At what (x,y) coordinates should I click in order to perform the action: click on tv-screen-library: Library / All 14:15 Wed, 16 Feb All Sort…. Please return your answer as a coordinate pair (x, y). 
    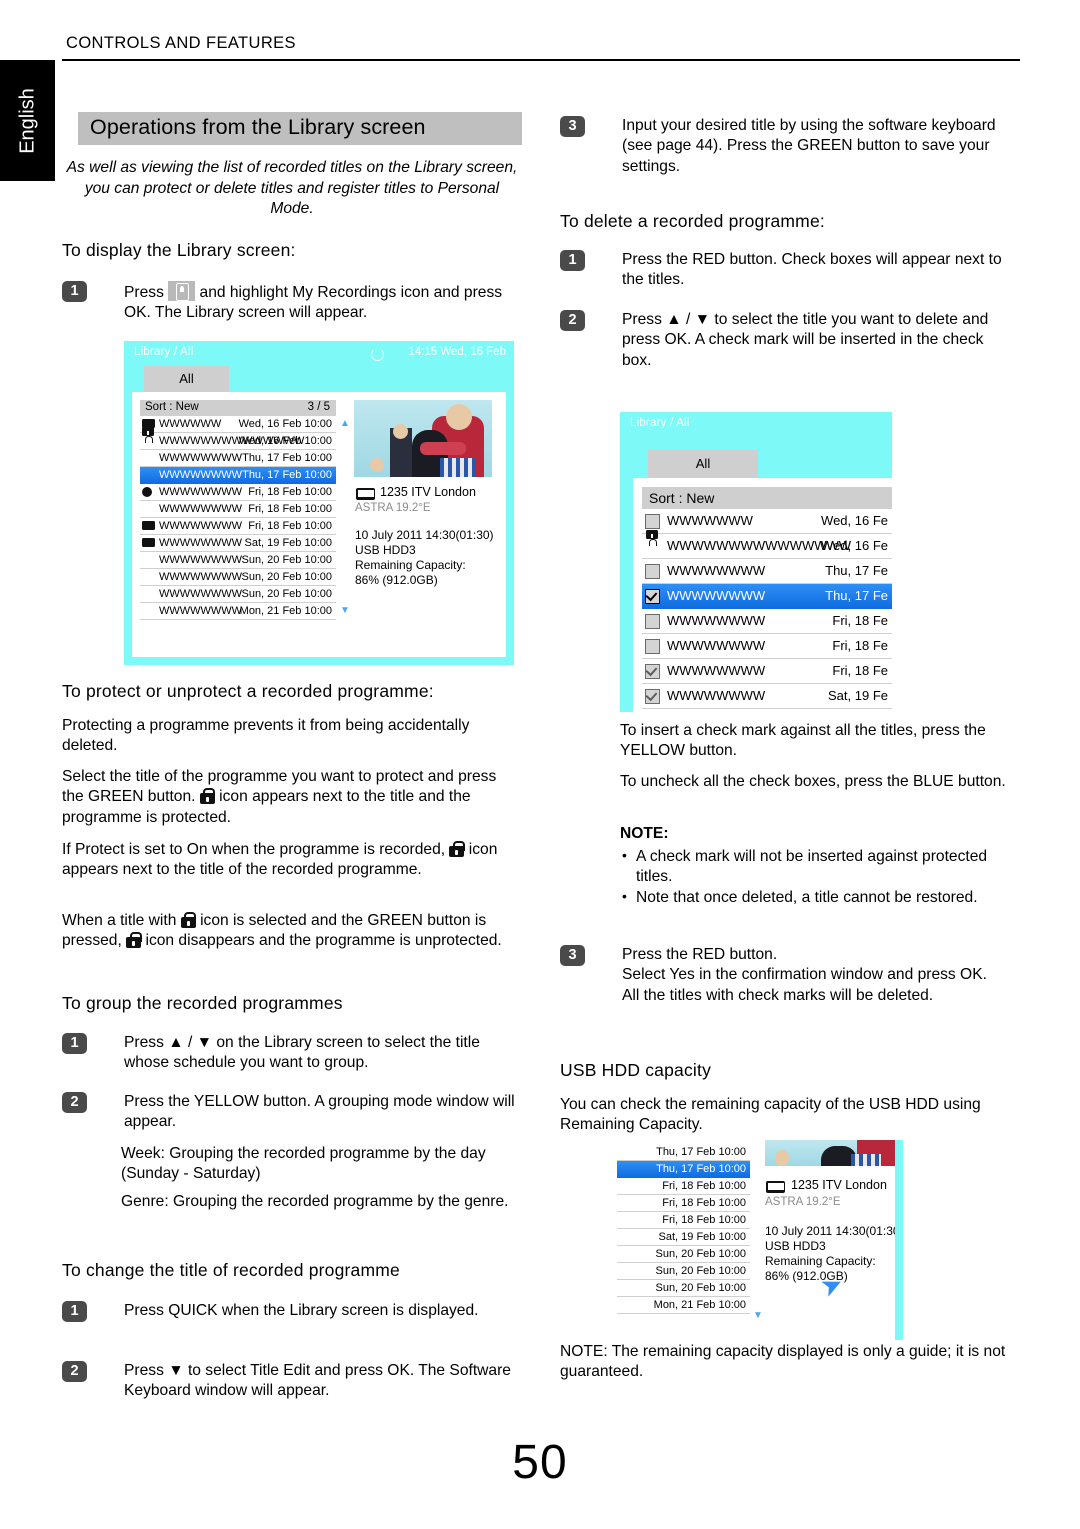
    Looking at the image, I should click on (319, 503).